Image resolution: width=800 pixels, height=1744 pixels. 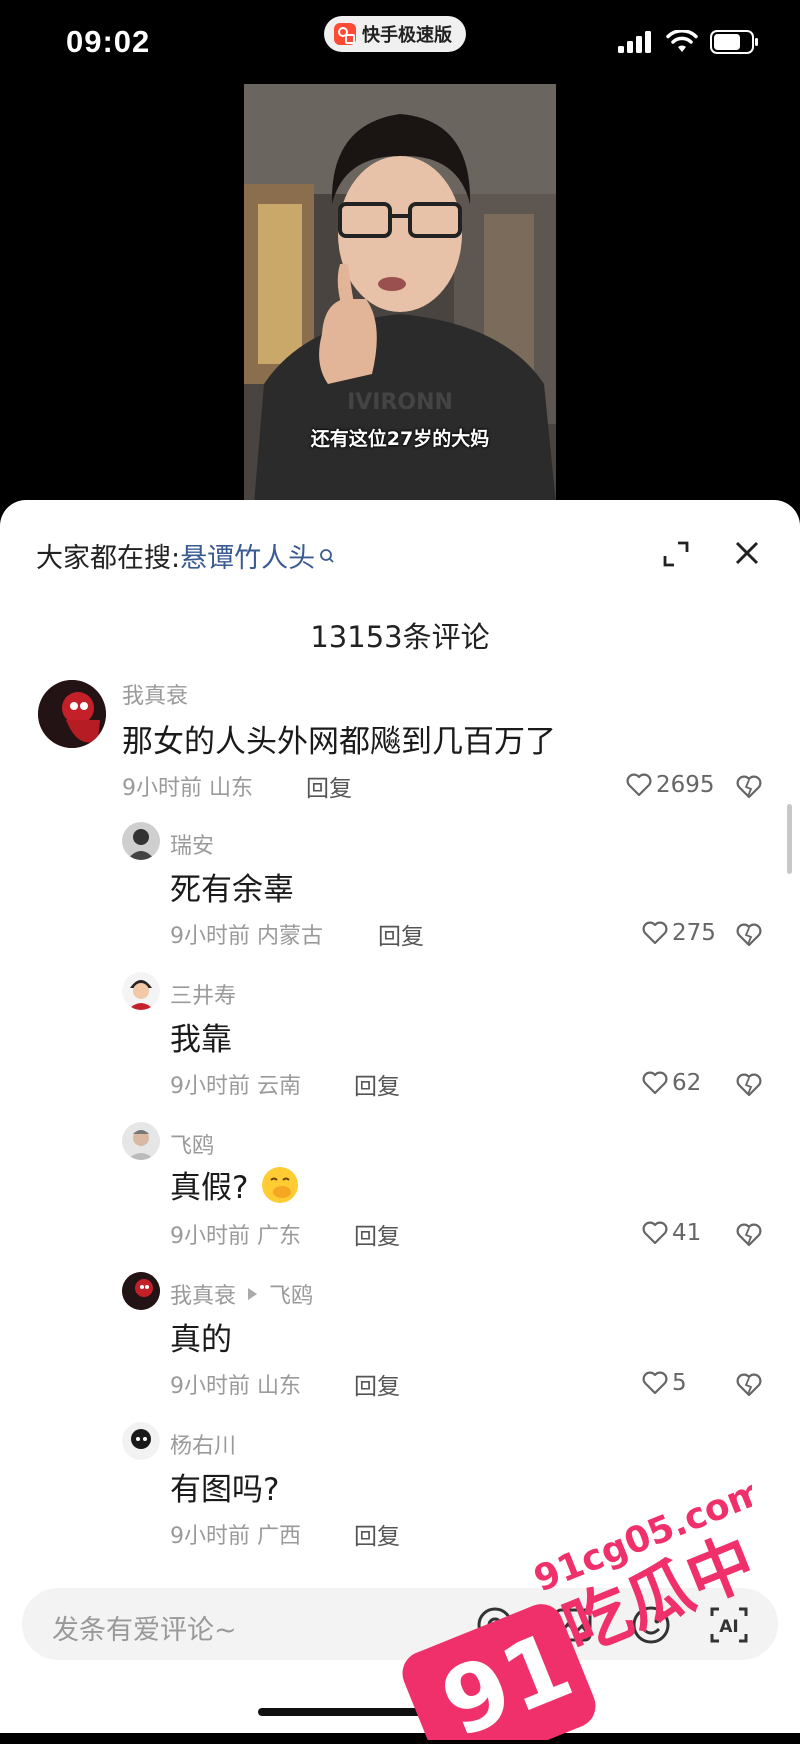 I want to click on like-count: 2695, so click(x=685, y=785).